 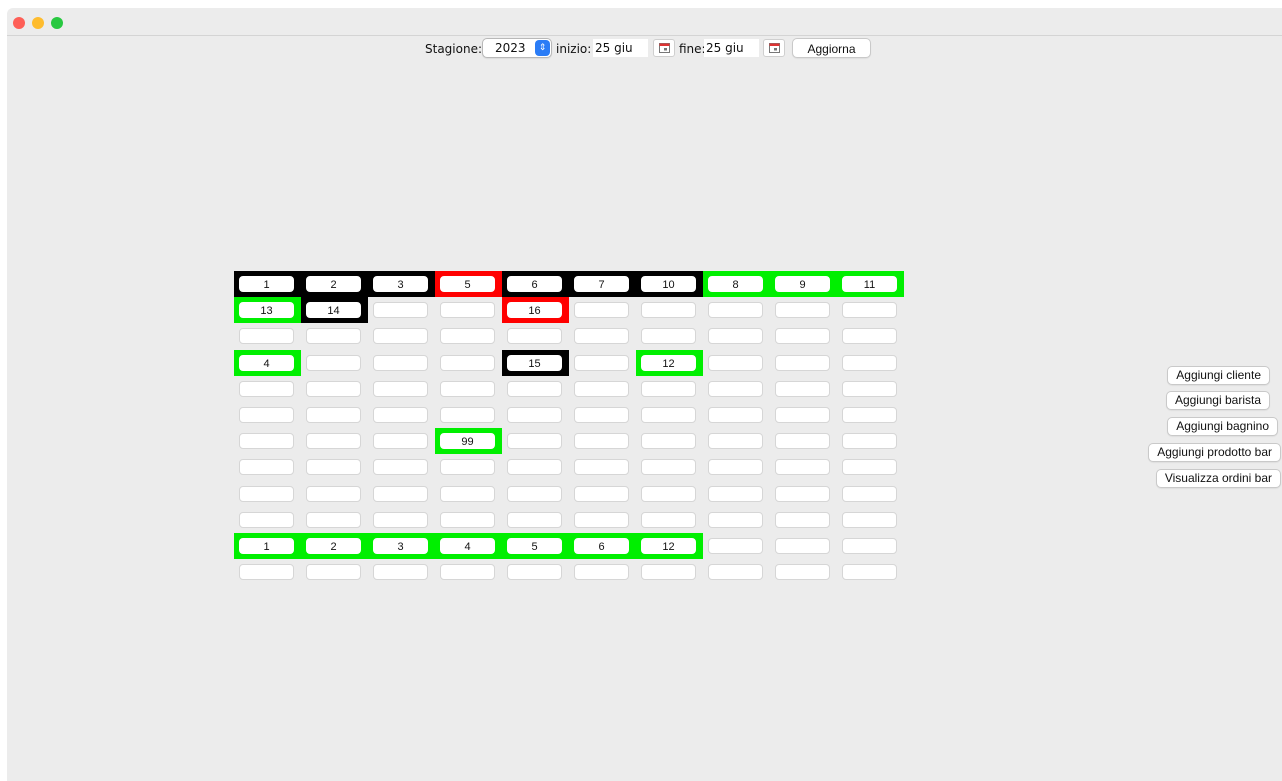 What do you see at coordinates (1217, 400) in the screenshot?
I see `side-action-button-1: Aggiungi barista` at bounding box center [1217, 400].